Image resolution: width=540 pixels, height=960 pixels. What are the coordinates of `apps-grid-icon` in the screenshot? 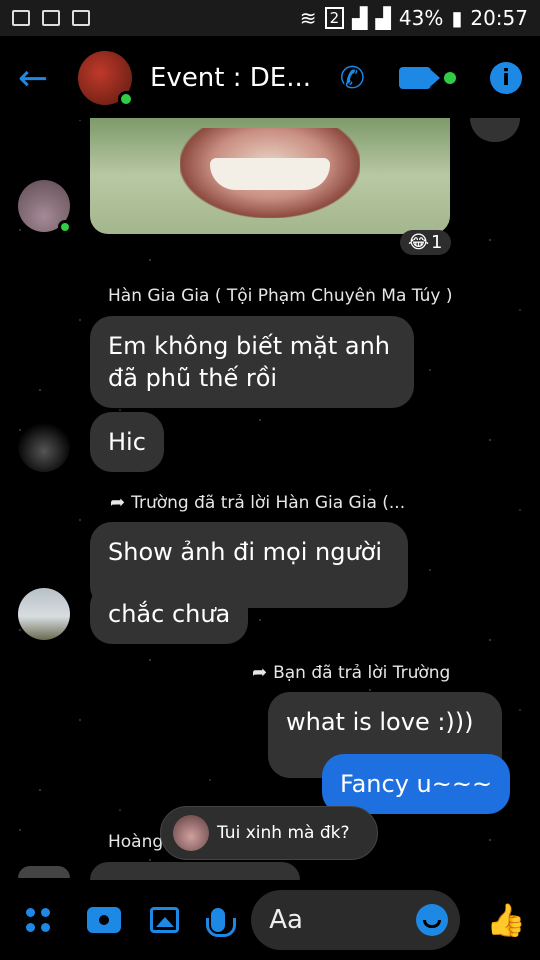 It's located at (50, 920).